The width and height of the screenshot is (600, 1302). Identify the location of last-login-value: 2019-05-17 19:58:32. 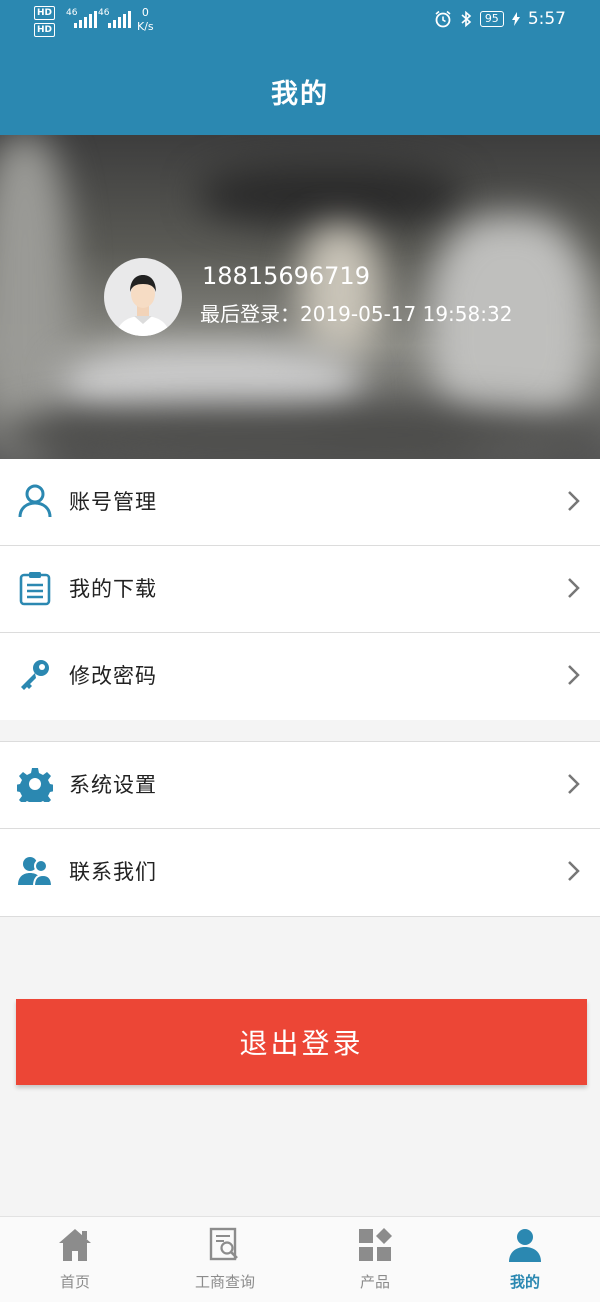
(406, 314).